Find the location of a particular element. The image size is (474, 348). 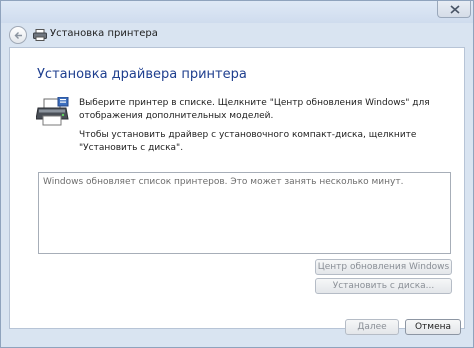

page-heading: Установка драйвера принтера is located at coordinates (142, 74).